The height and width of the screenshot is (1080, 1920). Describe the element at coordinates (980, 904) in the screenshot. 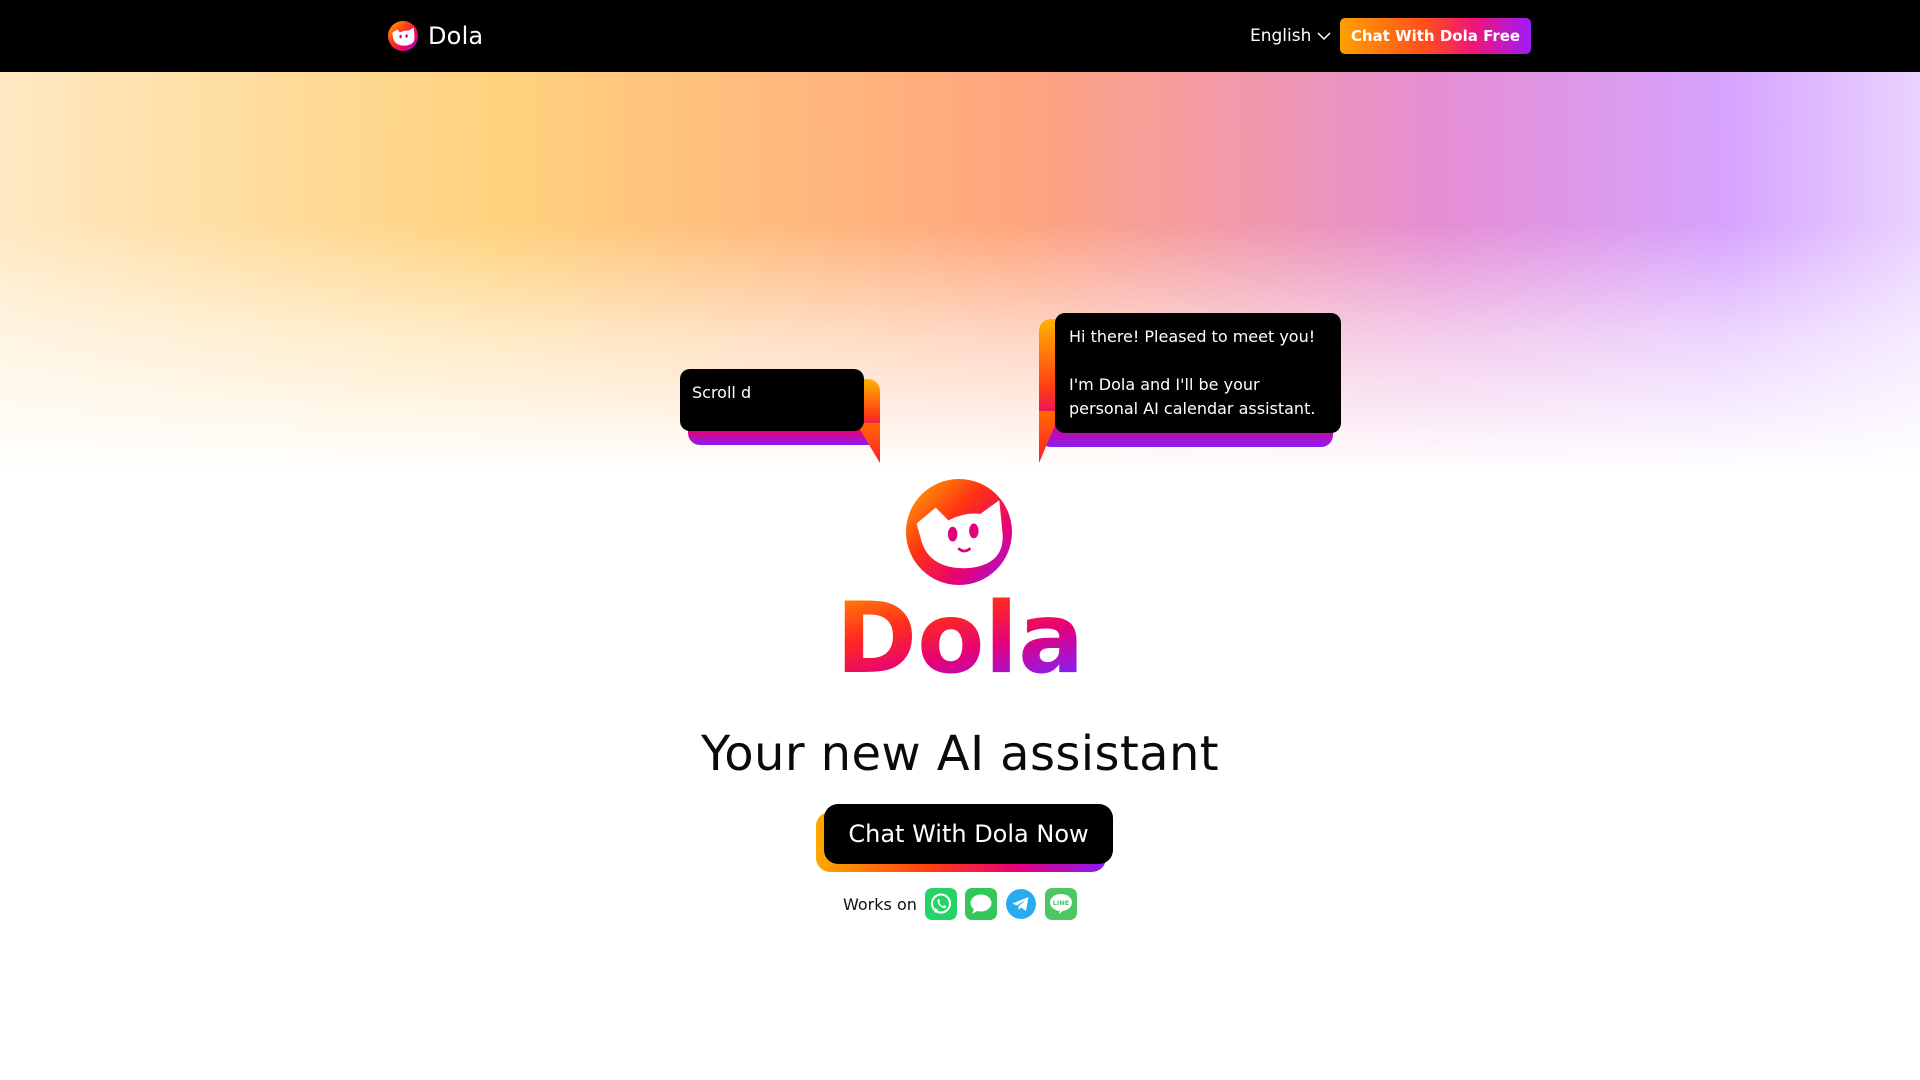

I see `imessage-icon` at that location.